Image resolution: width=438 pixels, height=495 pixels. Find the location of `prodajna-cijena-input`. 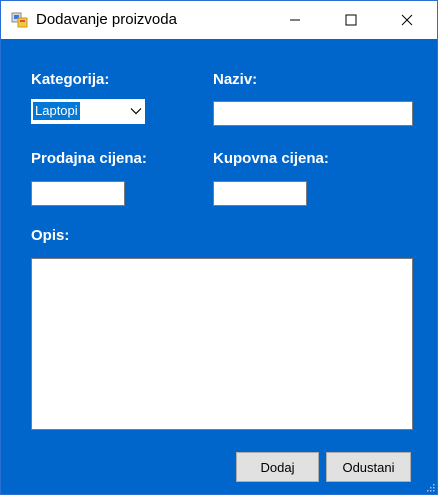

prodajna-cijena-input is located at coordinates (78, 193).